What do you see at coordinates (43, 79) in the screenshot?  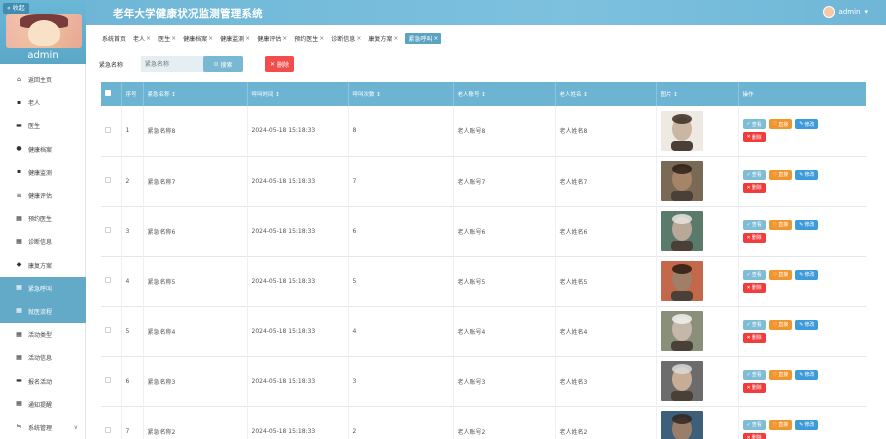 I see `sidebar-item: ⌂ 返回主页` at bounding box center [43, 79].